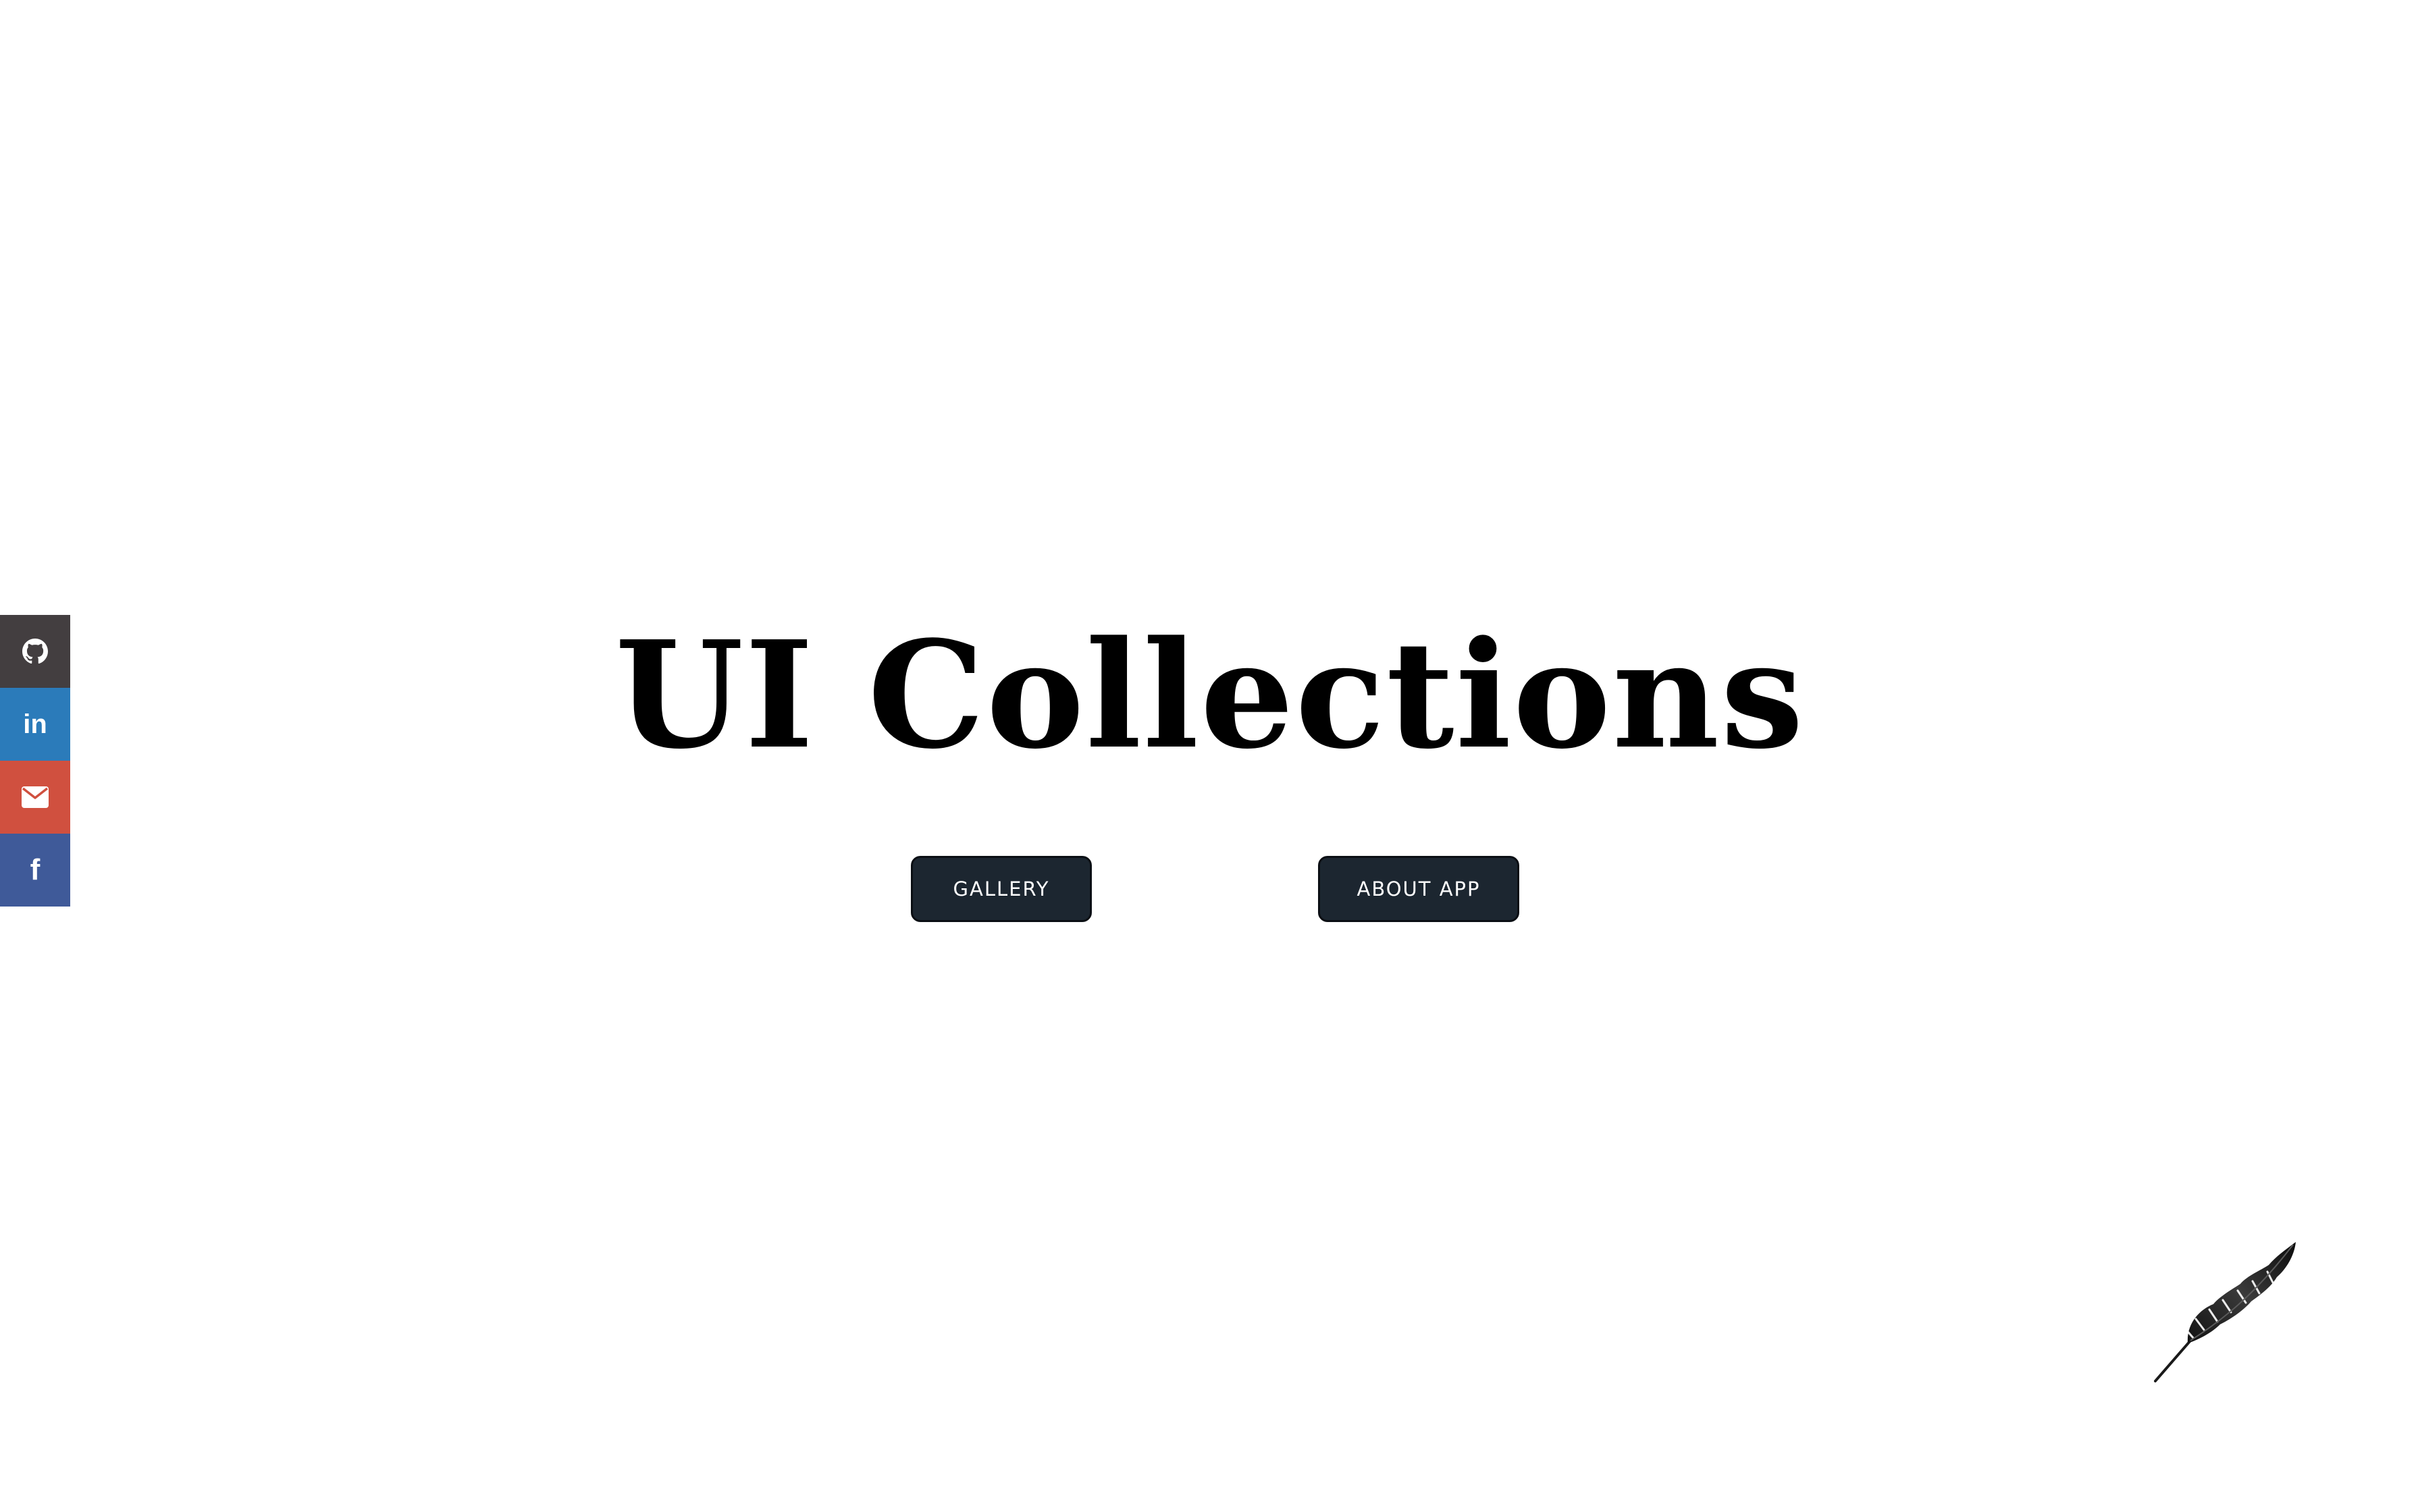 The image size is (2420, 1512). What do you see at coordinates (1210, 695) in the screenshot?
I see `page-title: UI Collections` at bounding box center [1210, 695].